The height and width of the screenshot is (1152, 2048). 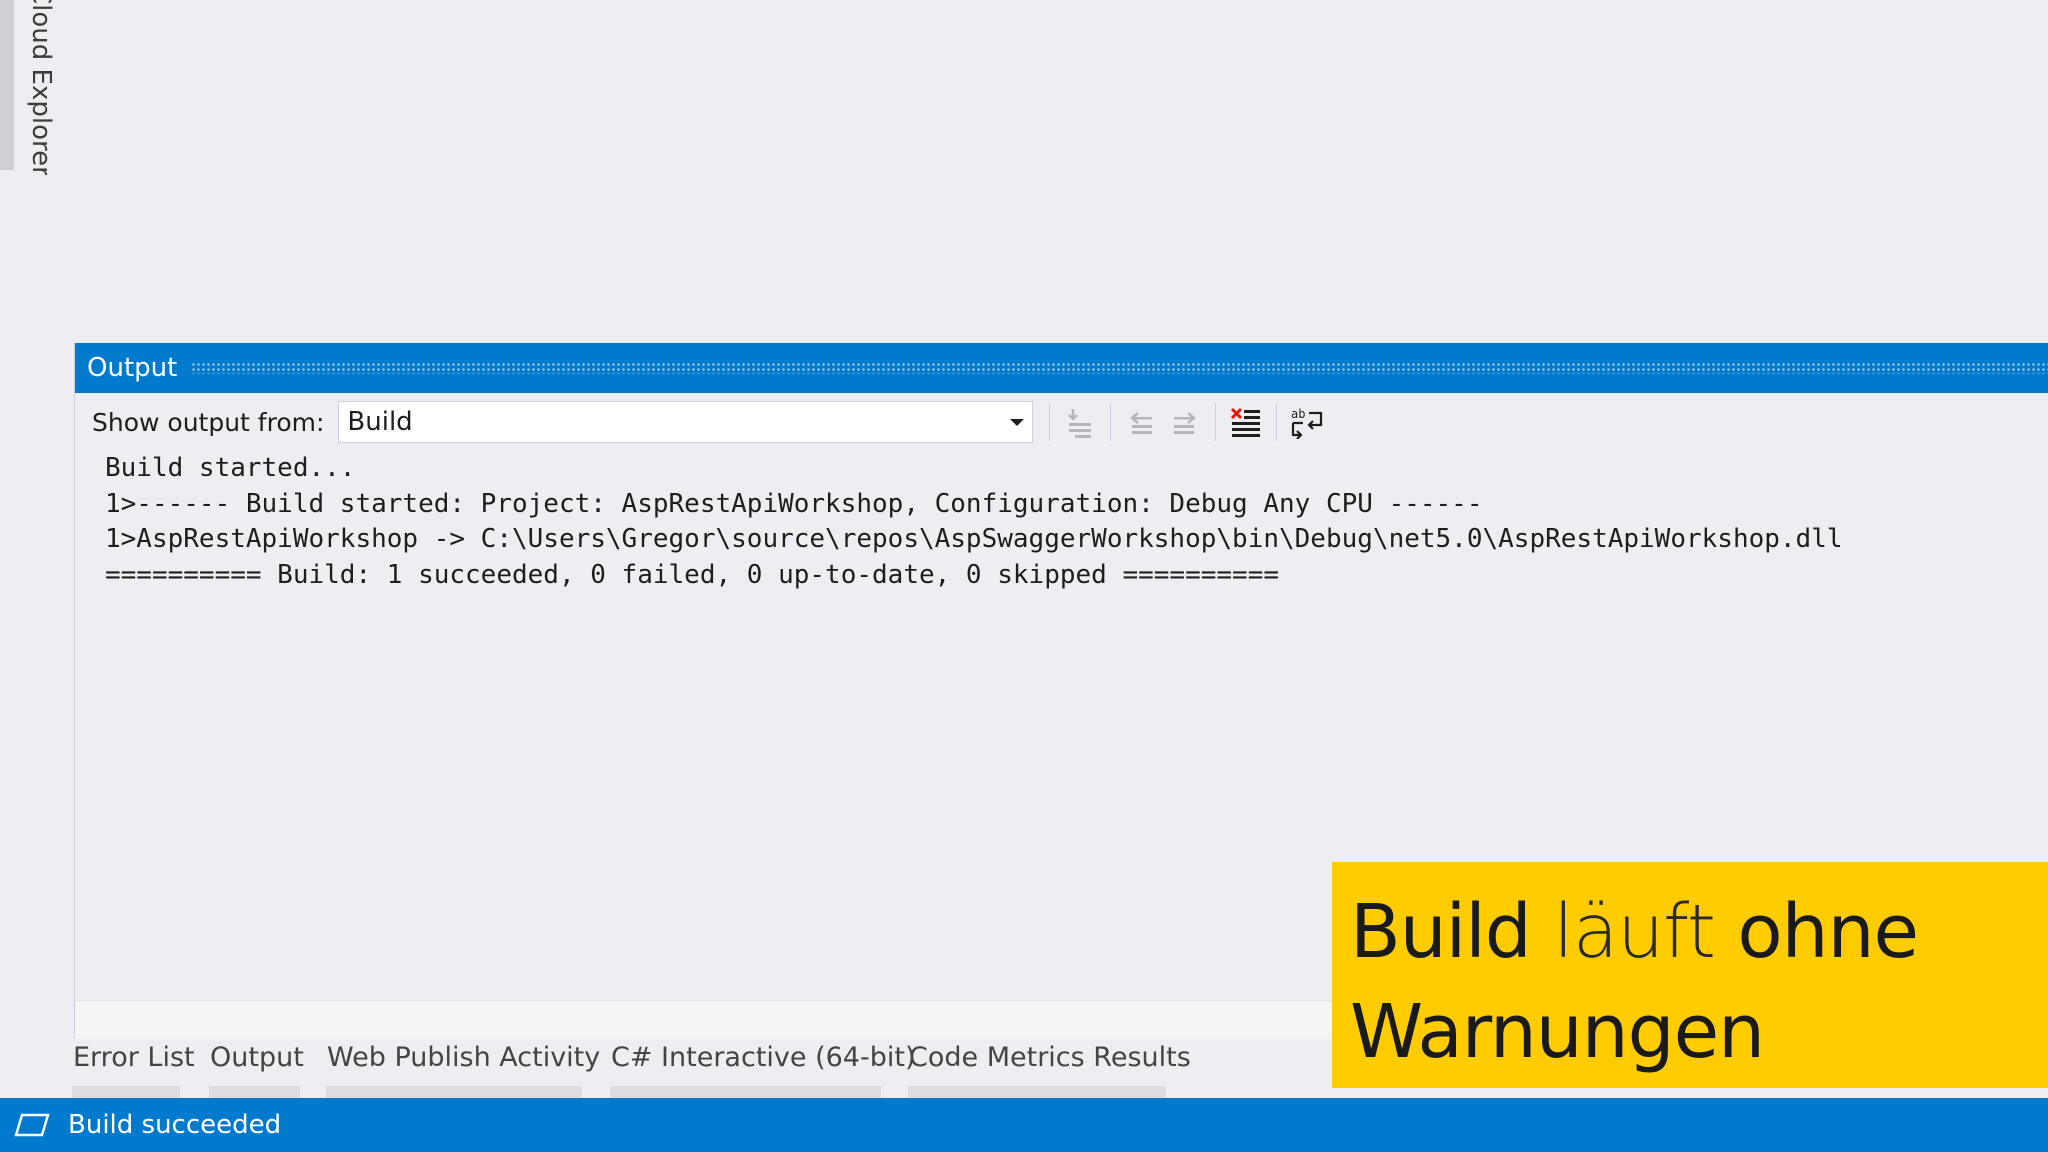 I want to click on title-grip, so click(x=1119, y=368).